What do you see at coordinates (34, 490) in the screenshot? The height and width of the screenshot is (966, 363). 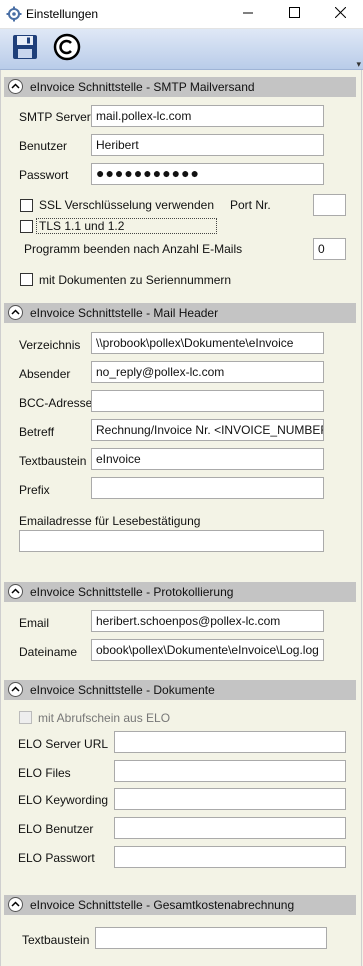 I see `prefix-label: Prefix` at bounding box center [34, 490].